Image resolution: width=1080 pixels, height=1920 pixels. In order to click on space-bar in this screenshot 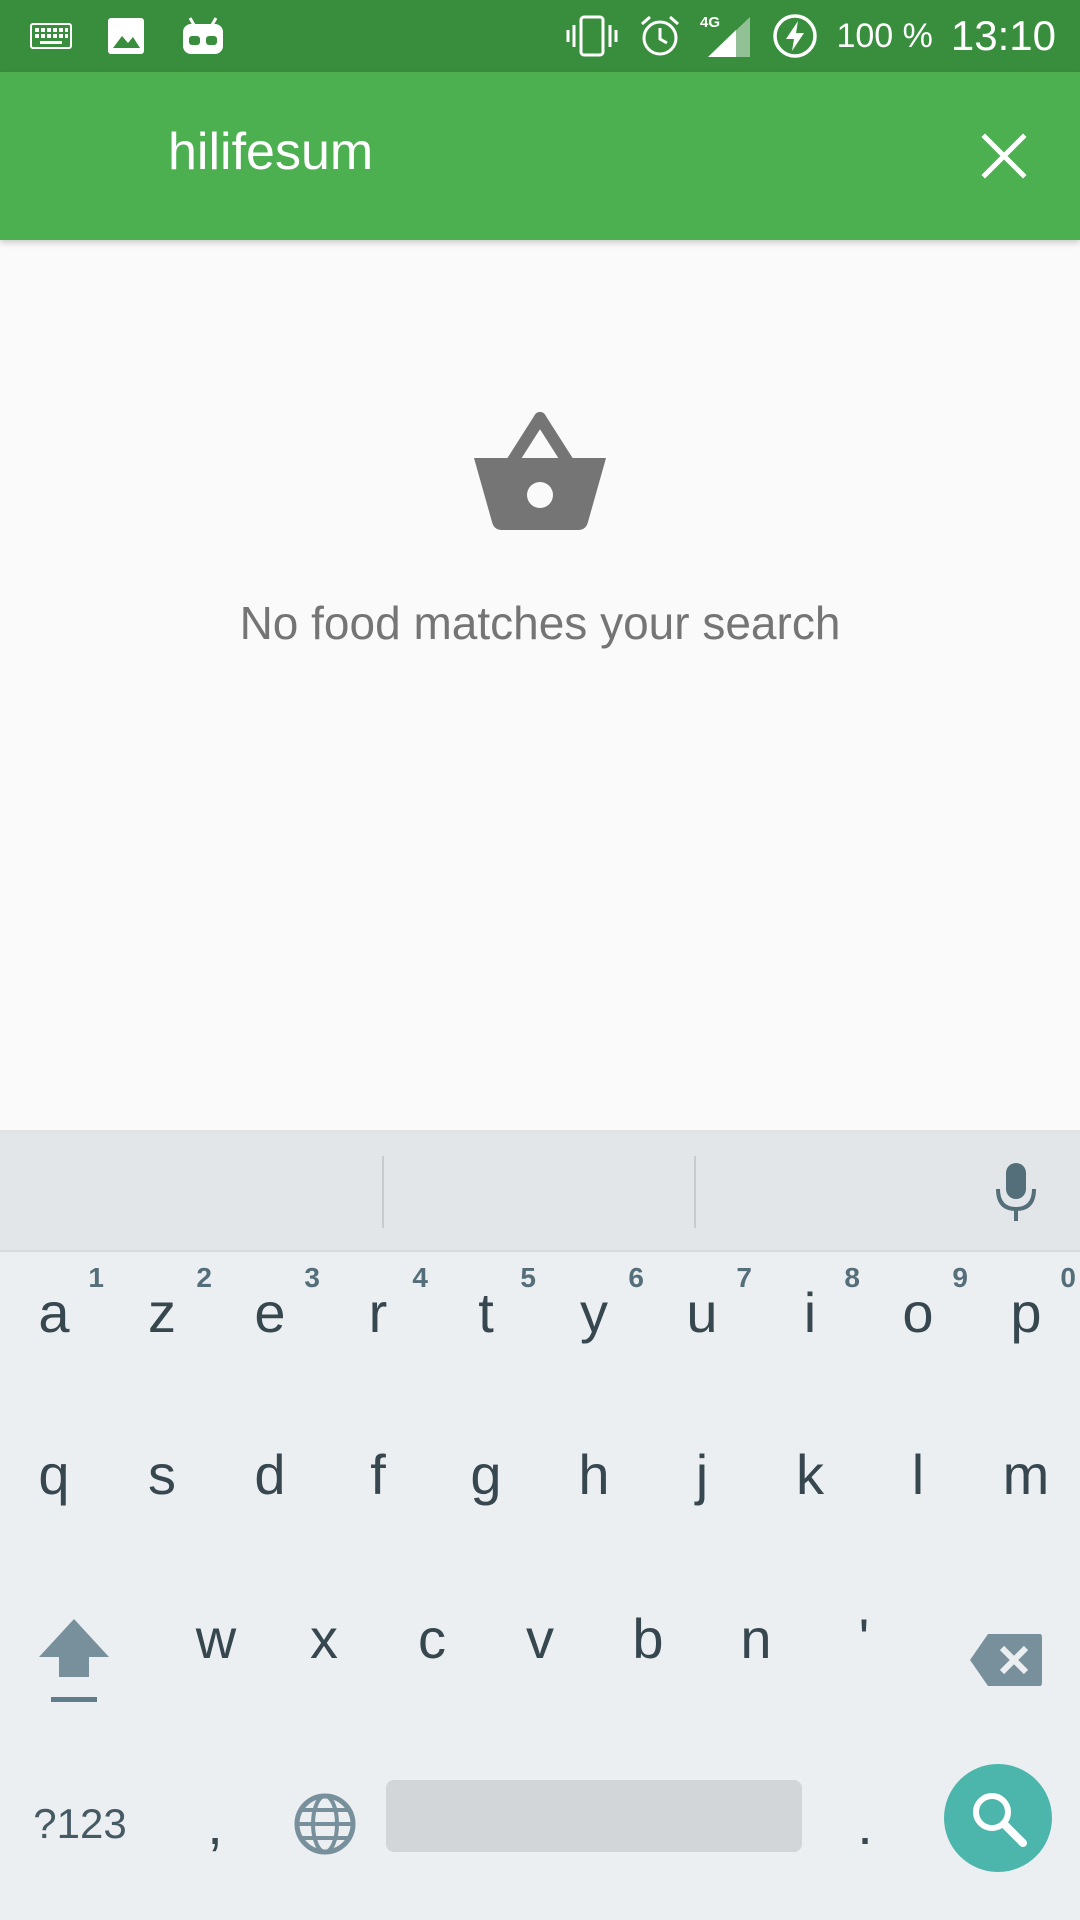, I will do `click(594, 1816)`.